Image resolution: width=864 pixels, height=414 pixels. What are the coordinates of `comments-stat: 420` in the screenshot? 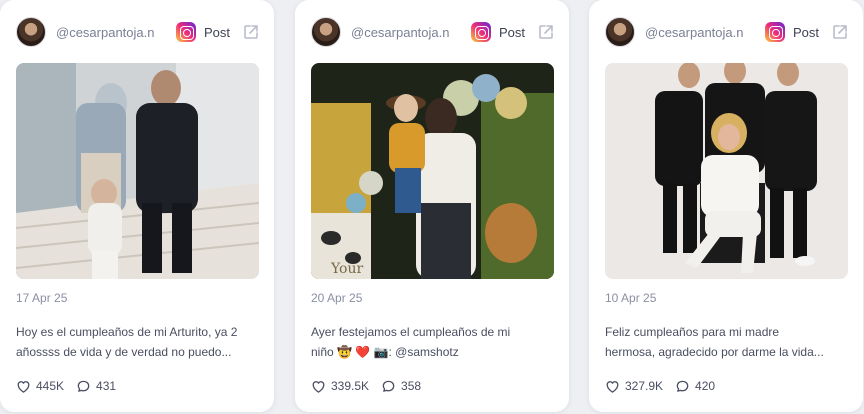 It's located at (695, 386).